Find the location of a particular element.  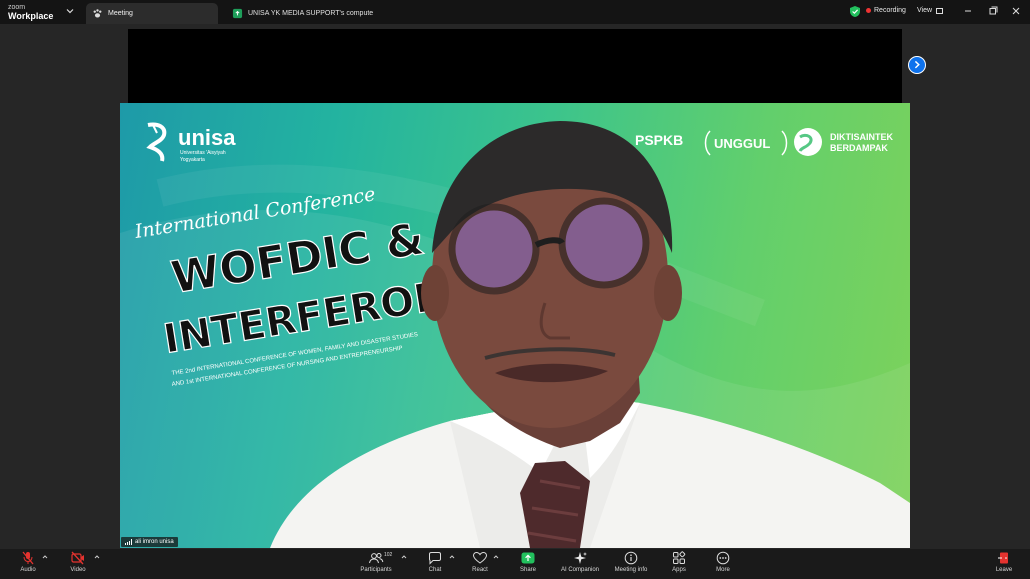

share-label: Share is located at coordinates (527, 570).